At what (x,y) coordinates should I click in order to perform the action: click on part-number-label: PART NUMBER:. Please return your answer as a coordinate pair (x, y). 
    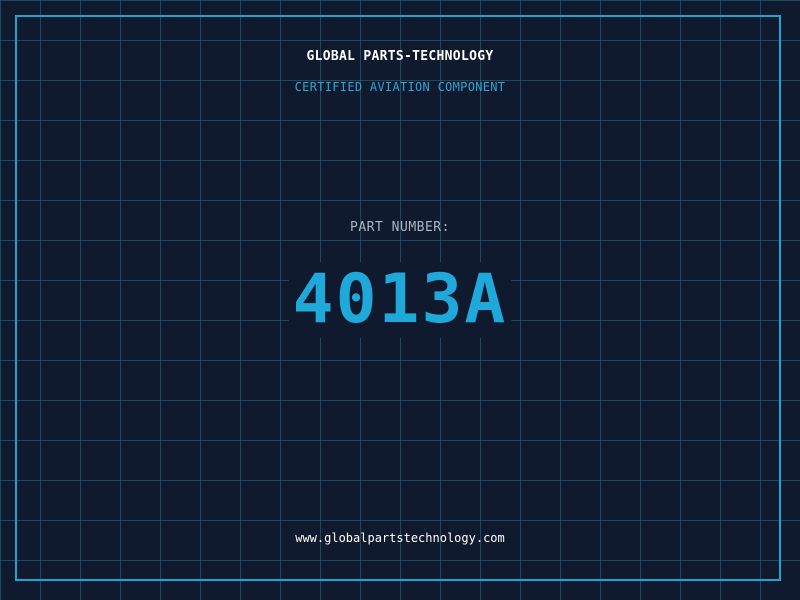
    Looking at the image, I should click on (400, 227).